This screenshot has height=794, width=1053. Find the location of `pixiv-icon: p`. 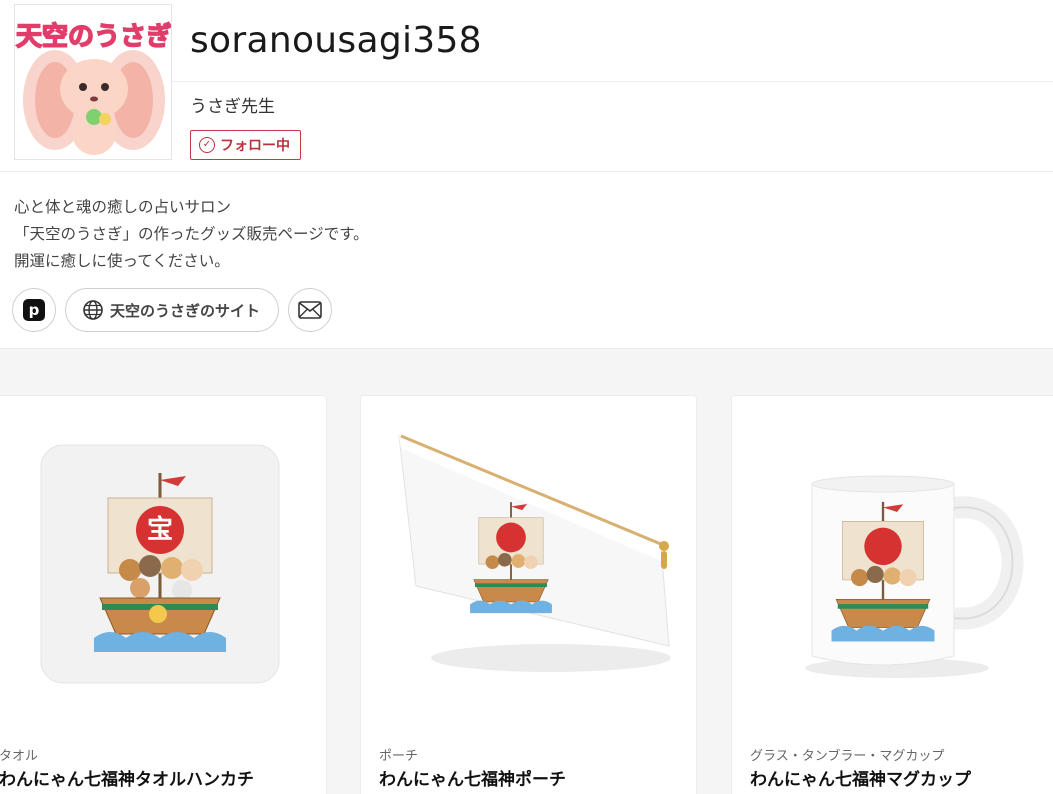

pixiv-icon: p is located at coordinates (34, 310).